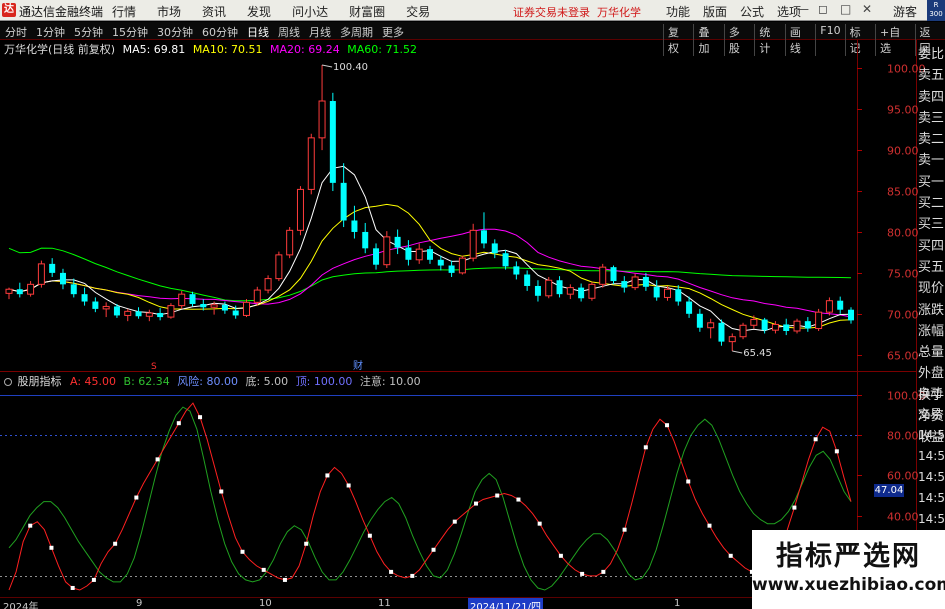  Describe the element at coordinates (258, 32) in the screenshot. I see `period-tab: 日线` at that location.